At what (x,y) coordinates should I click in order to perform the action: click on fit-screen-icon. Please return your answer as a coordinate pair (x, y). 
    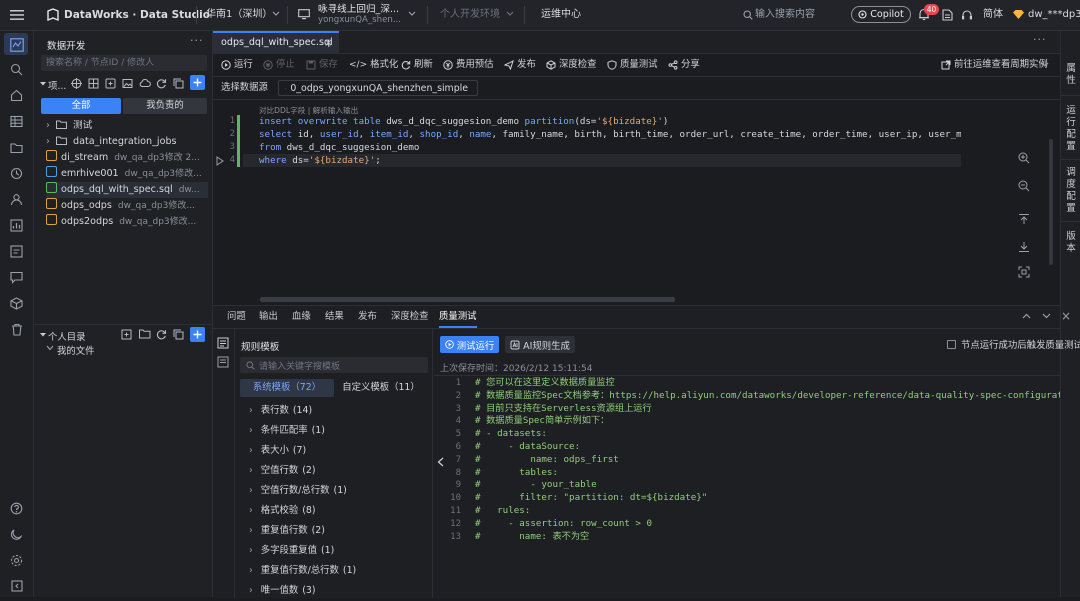
    Looking at the image, I should click on (1024, 272).